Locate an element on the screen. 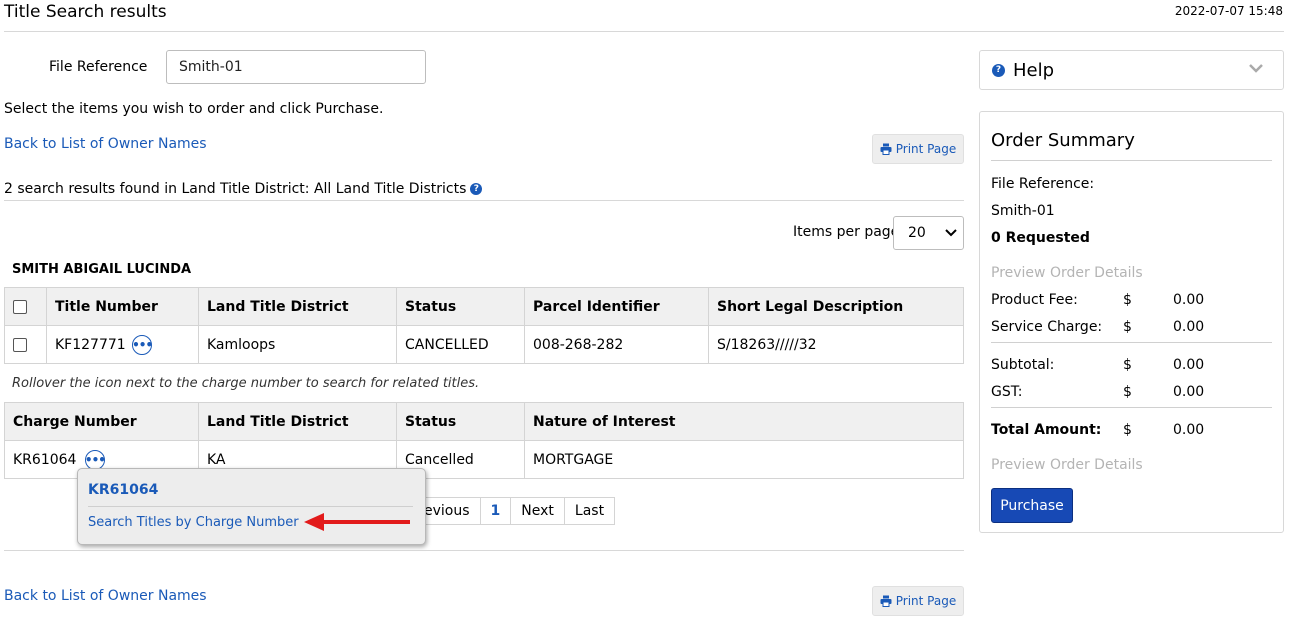 This screenshot has height=623, width=1289. order-file-ref-value: Smith-01 is located at coordinates (1023, 211).